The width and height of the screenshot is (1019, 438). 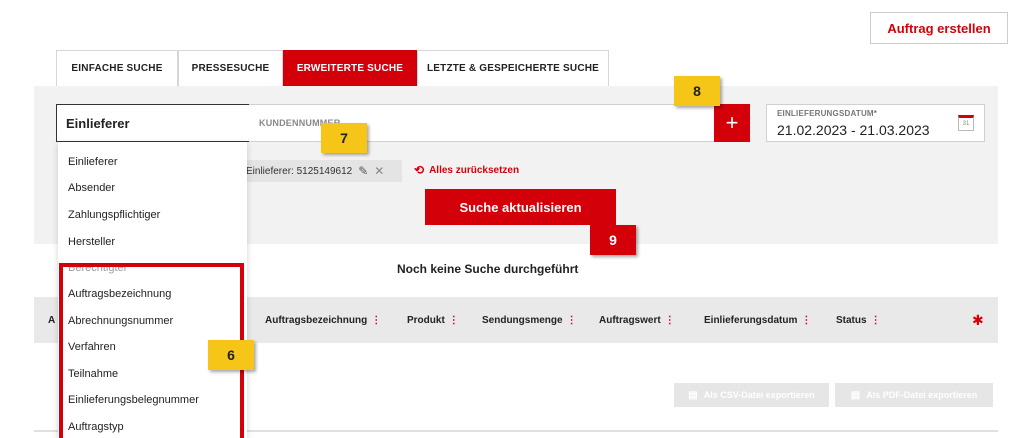 I want to click on reset-all-link: ⟲ Alles zurücksetzen, so click(x=466, y=170).